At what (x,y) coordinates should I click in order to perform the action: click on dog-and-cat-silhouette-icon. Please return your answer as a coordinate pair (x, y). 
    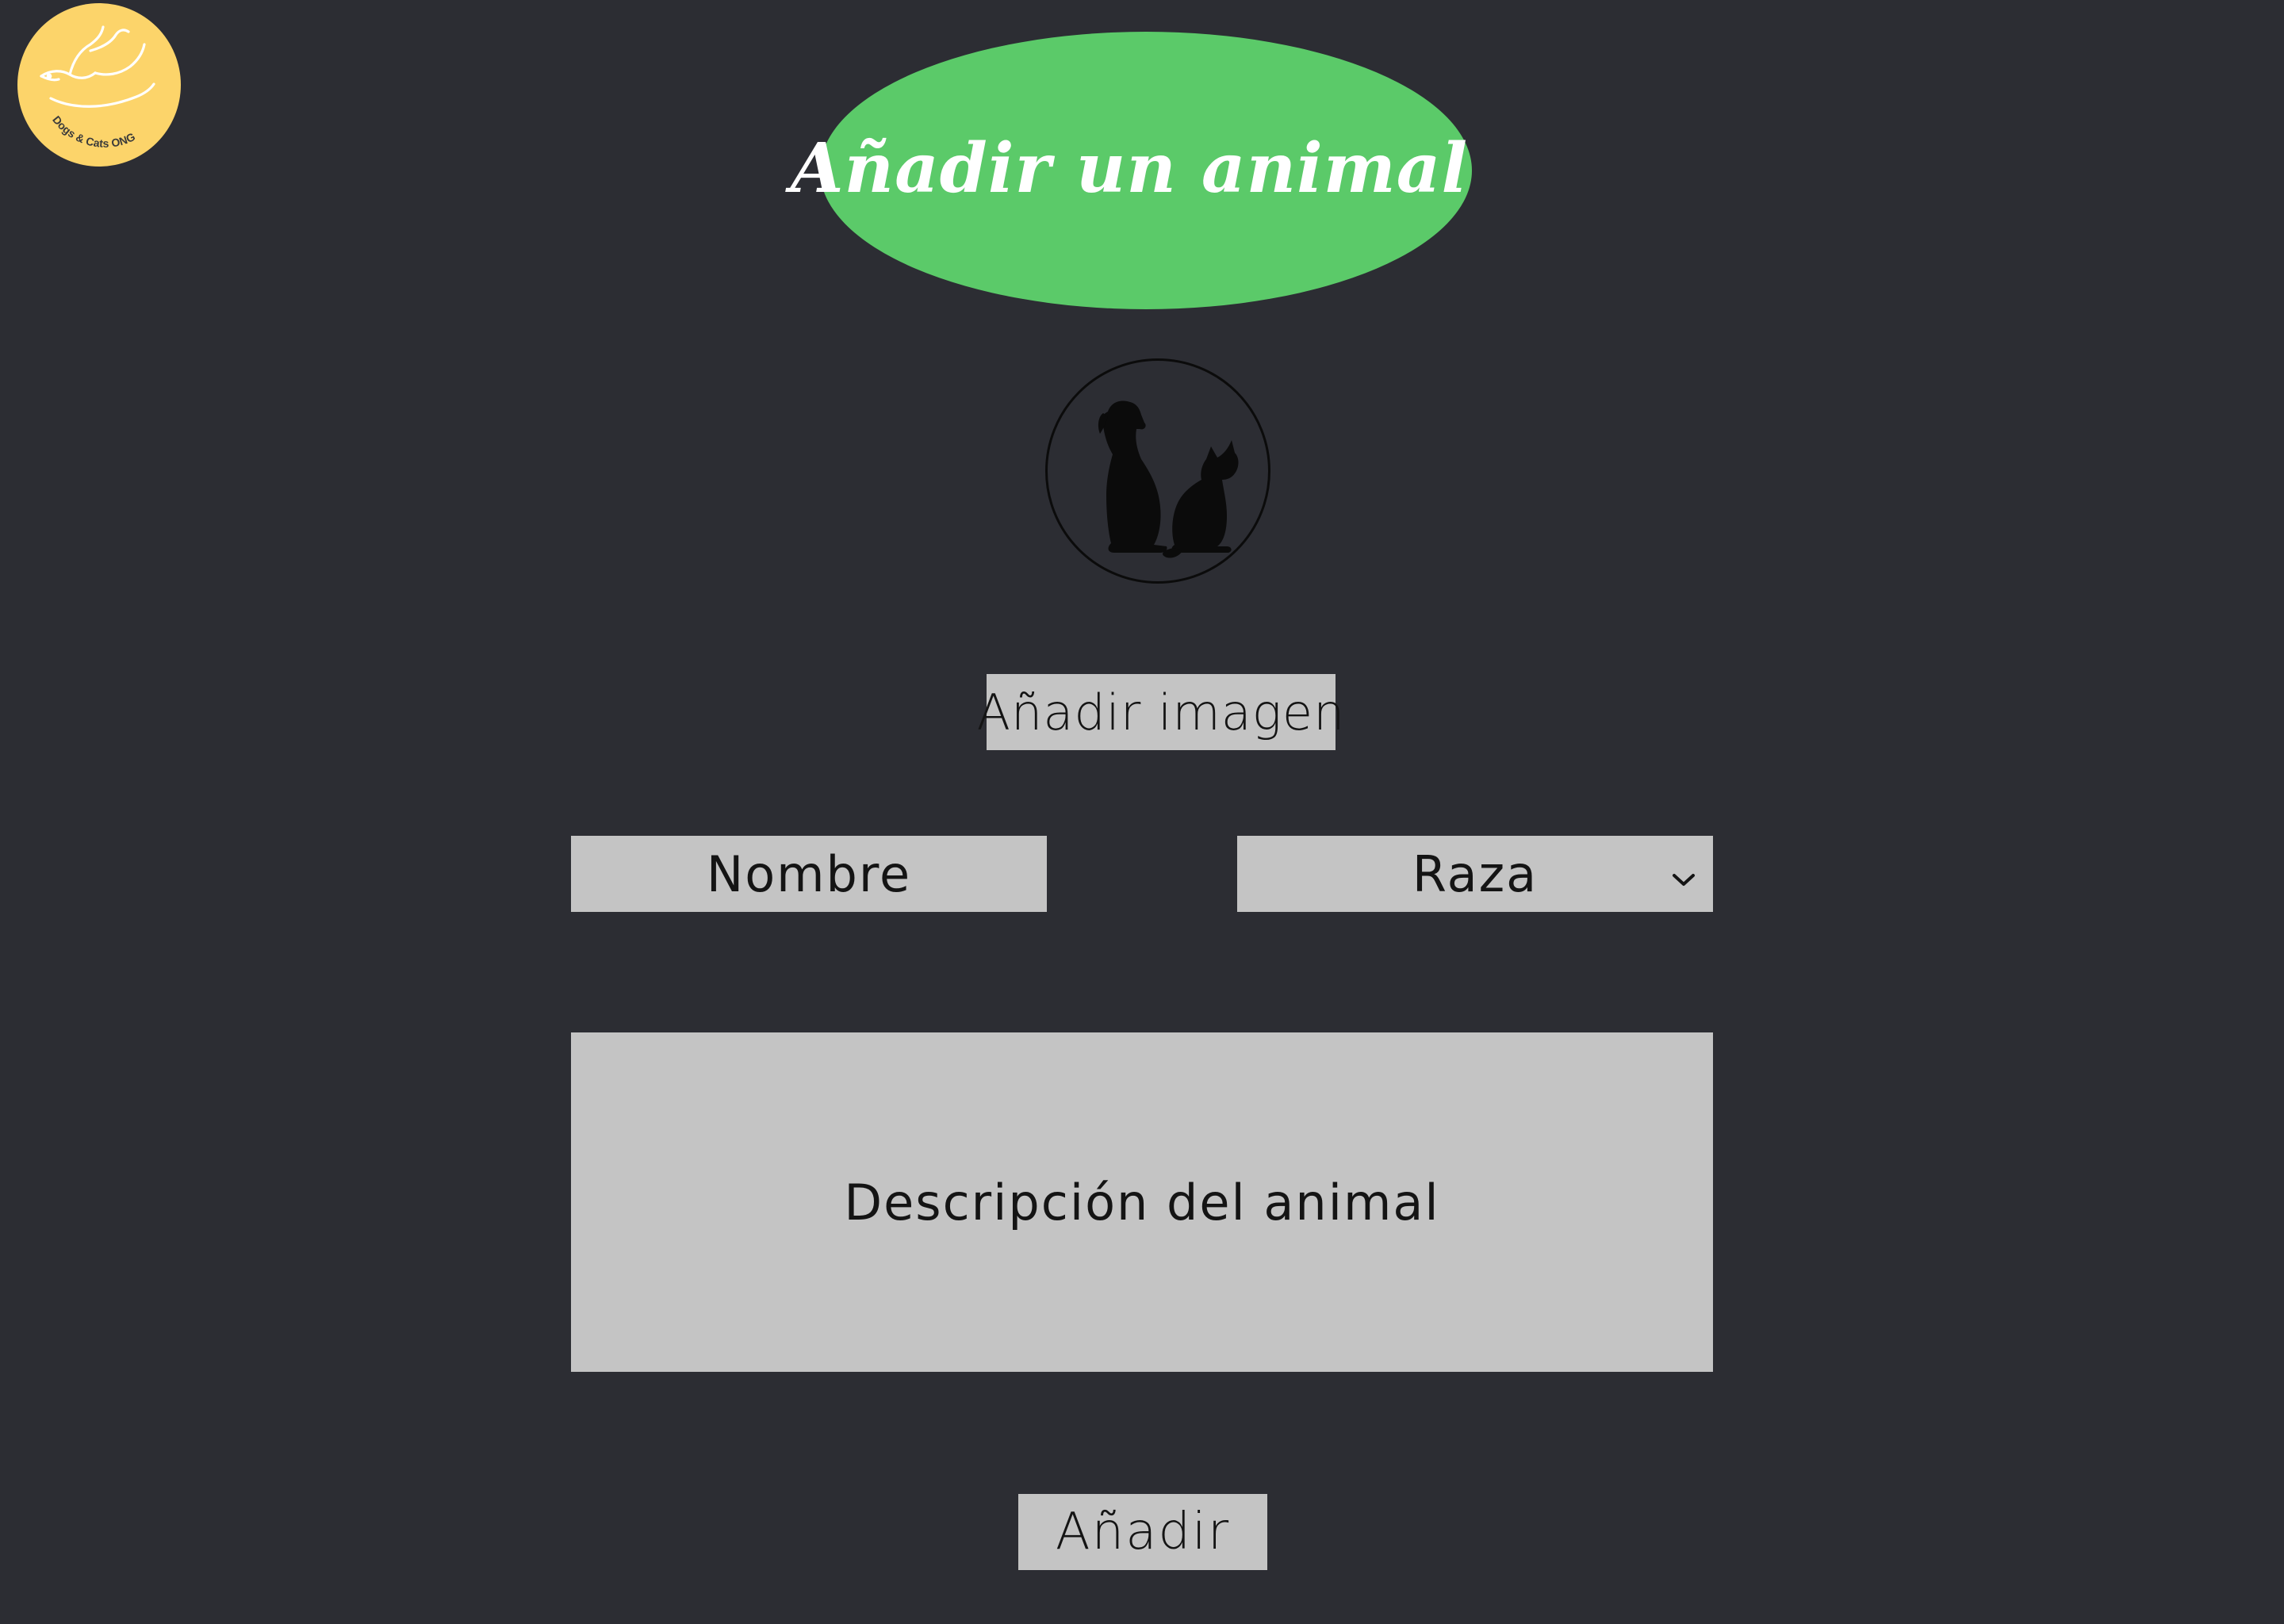
    Looking at the image, I should click on (1168, 479).